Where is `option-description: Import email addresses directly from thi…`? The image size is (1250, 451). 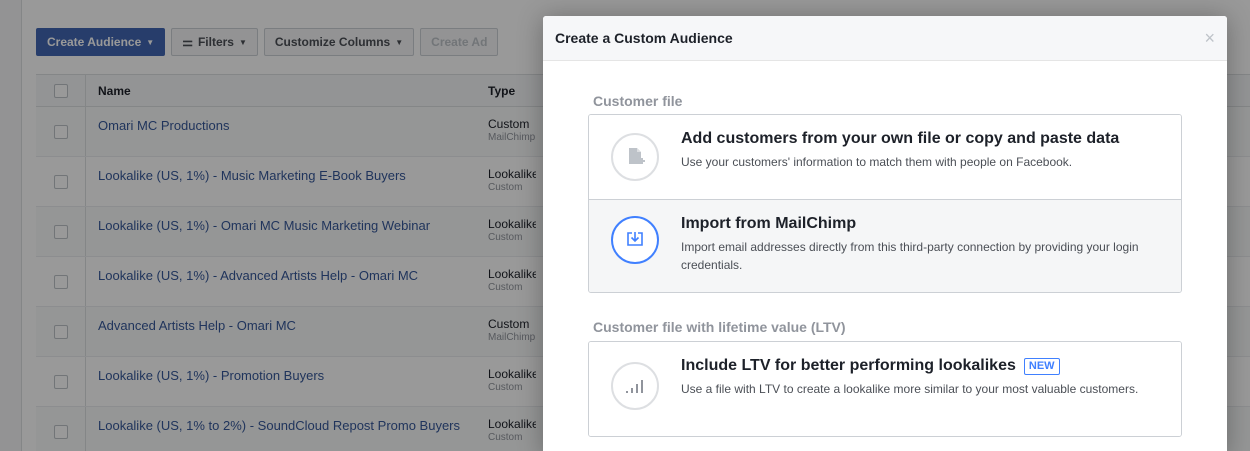
option-description: Import email addresses directly from thi… is located at coordinates (910, 256).